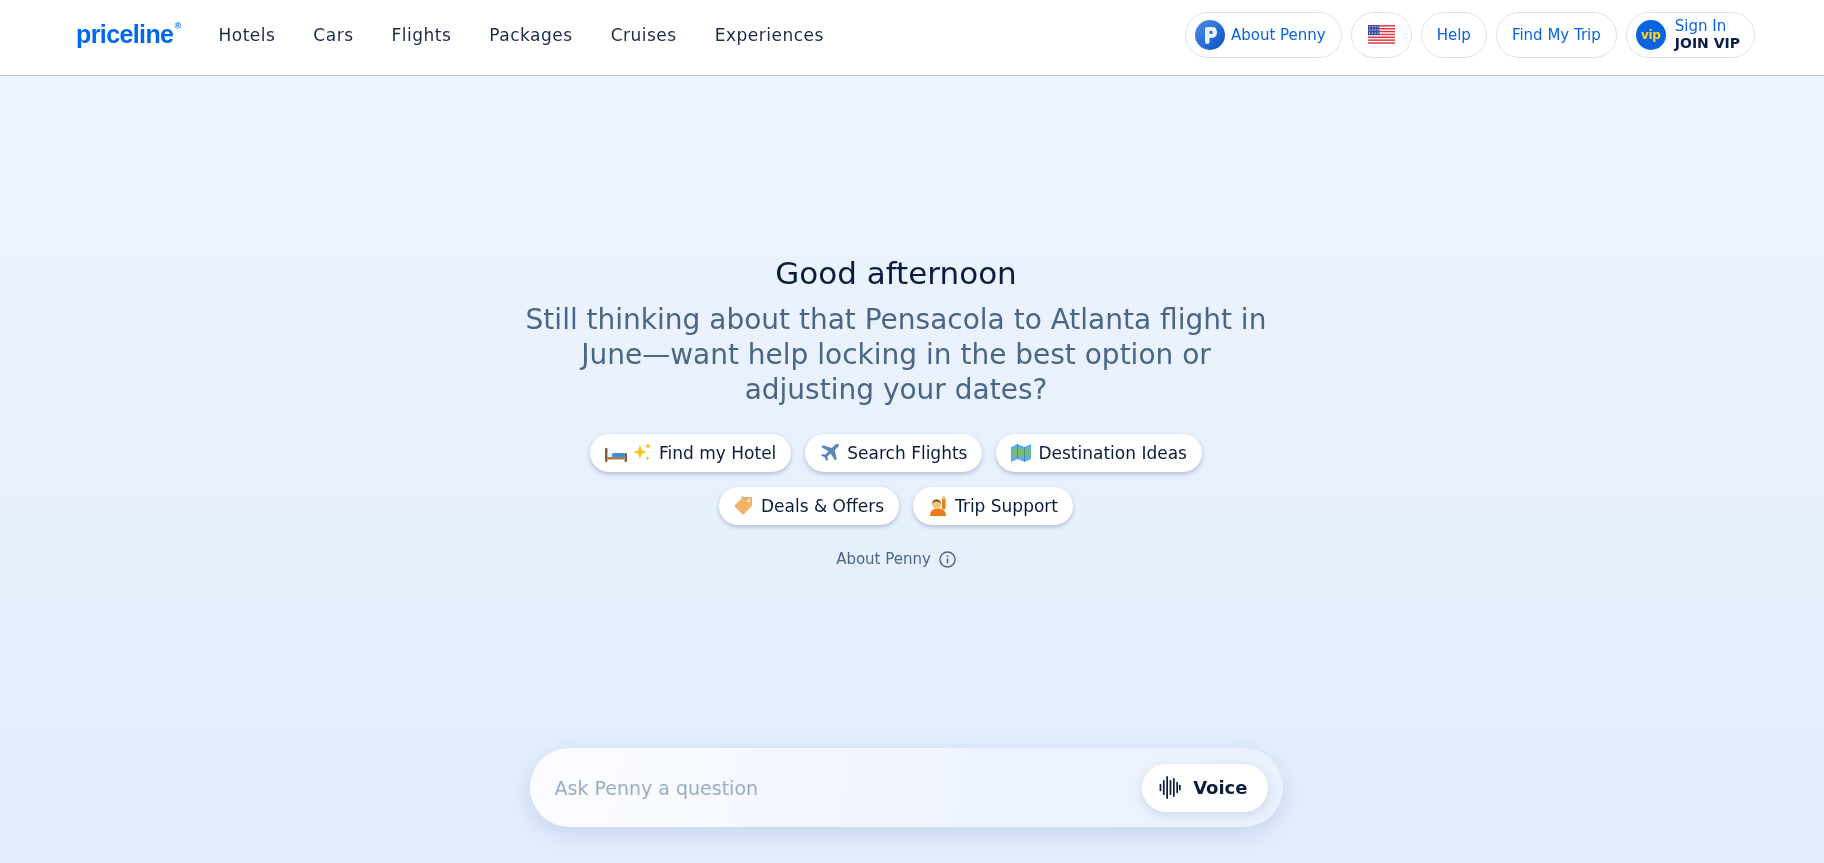 The width and height of the screenshot is (1824, 863). Describe the element at coordinates (896, 559) in the screenshot. I see `about-penny-link: About Penny` at that location.